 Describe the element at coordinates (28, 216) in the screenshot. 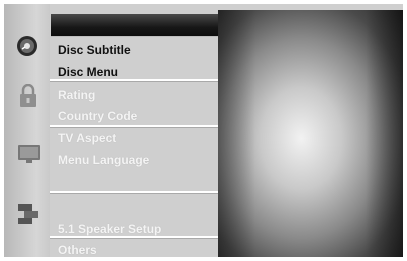

I see `speaker-icon` at that location.